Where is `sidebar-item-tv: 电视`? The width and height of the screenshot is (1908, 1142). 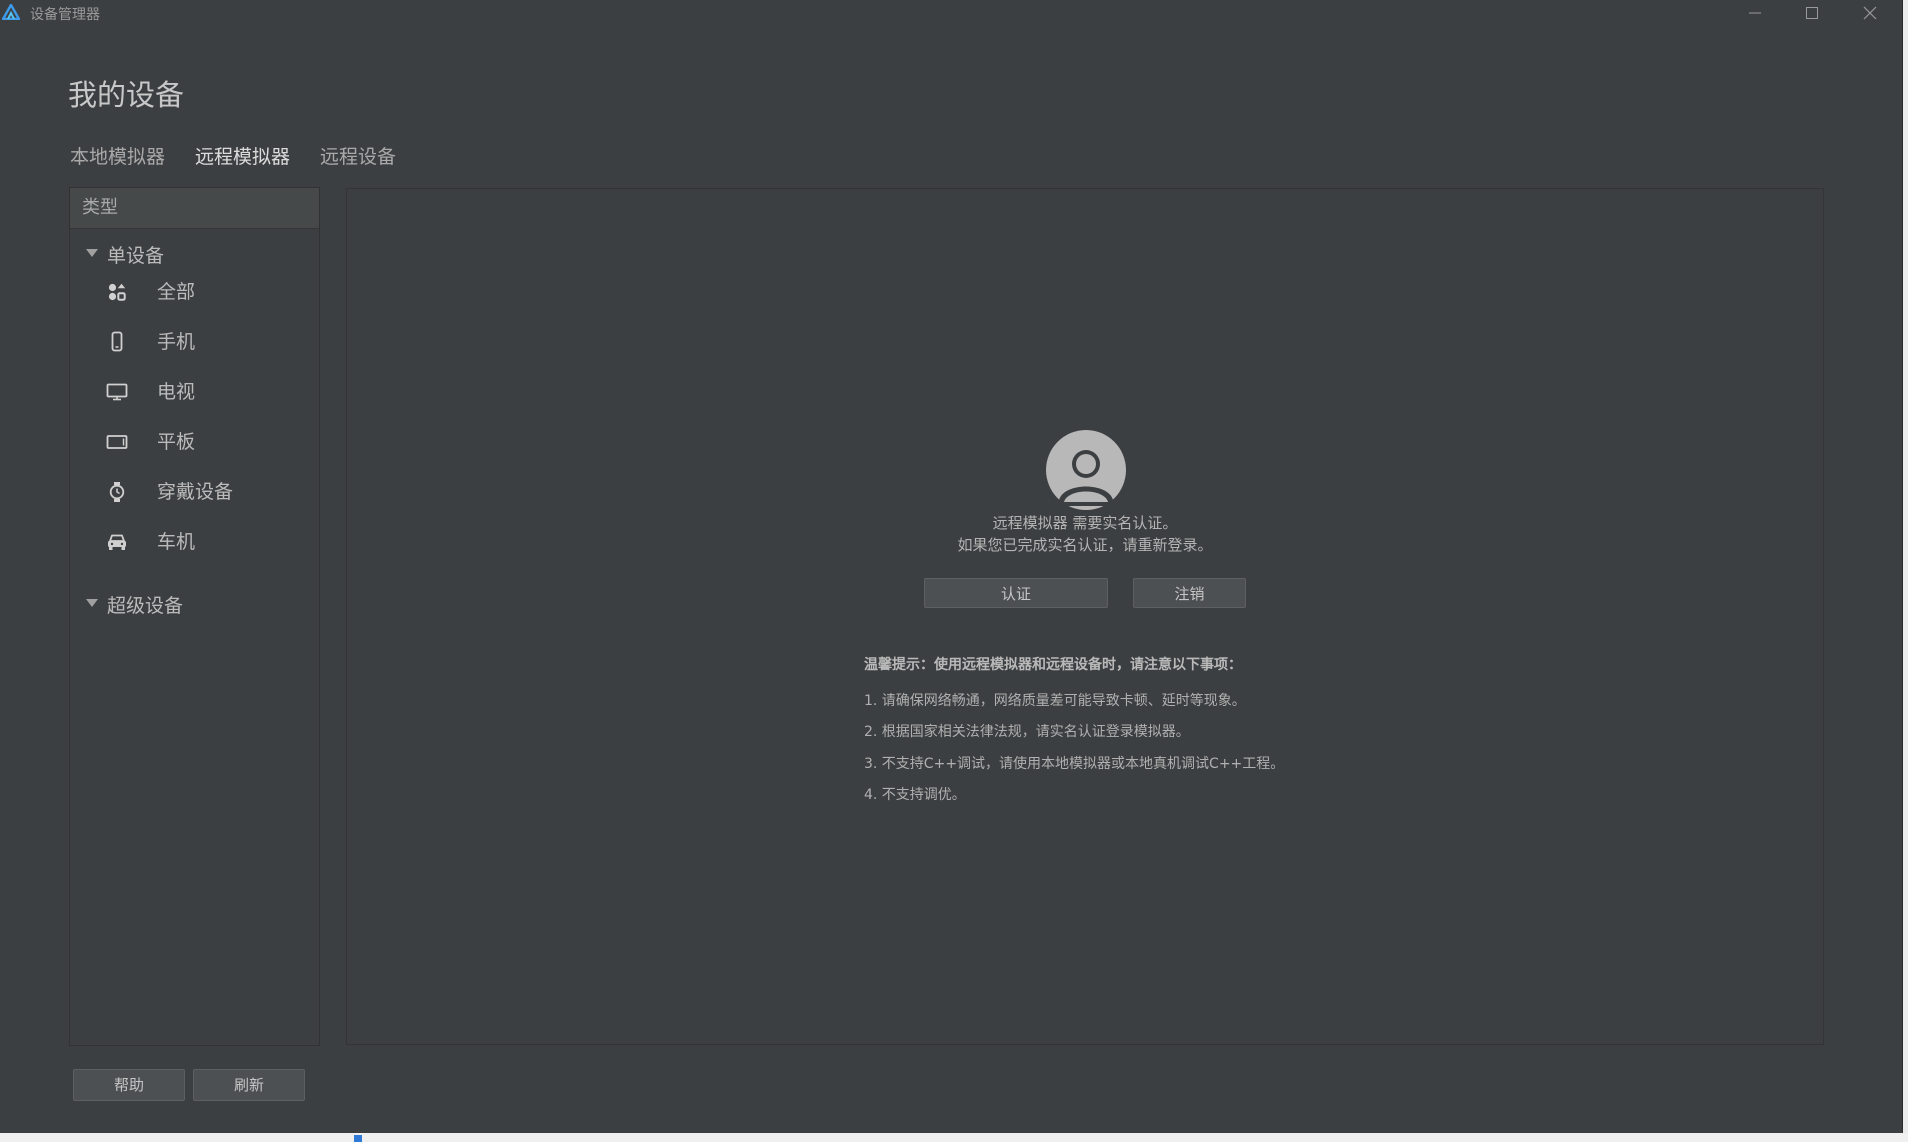
sidebar-item-tv: 电视 is located at coordinates (194, 392).